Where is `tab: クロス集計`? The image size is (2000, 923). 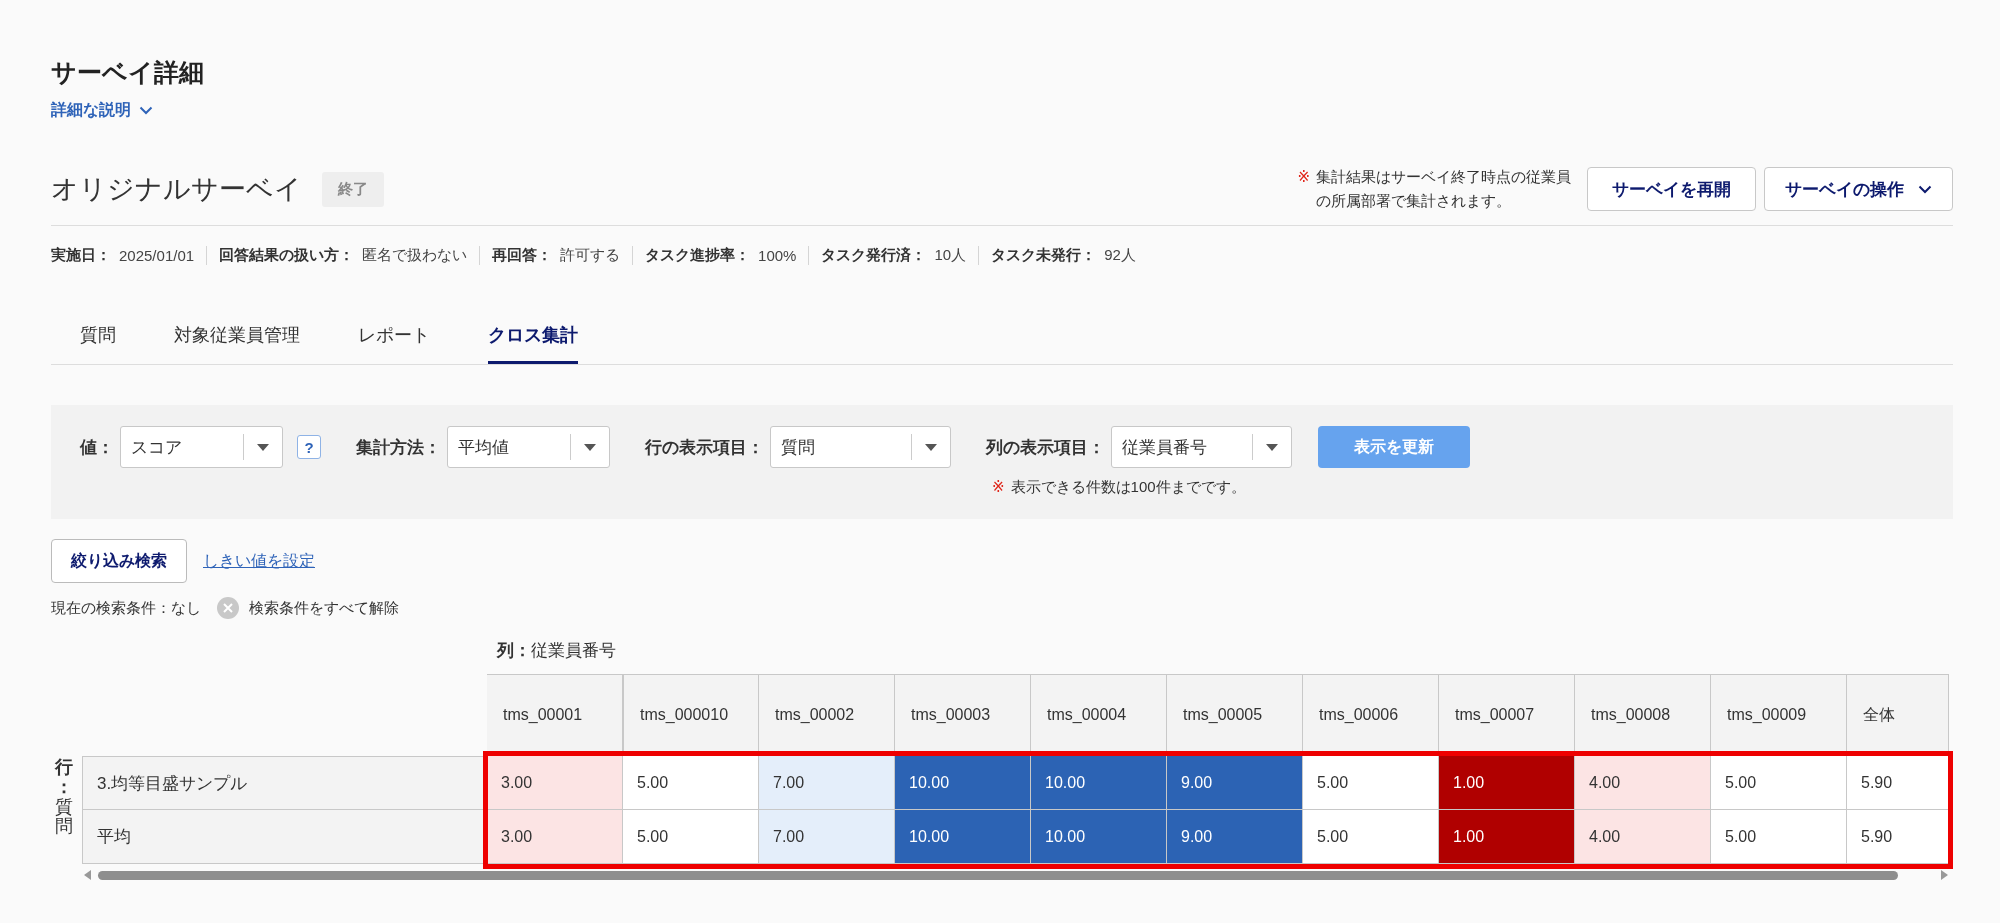
tab: クロス集計 is located at coordinates (533, 339).